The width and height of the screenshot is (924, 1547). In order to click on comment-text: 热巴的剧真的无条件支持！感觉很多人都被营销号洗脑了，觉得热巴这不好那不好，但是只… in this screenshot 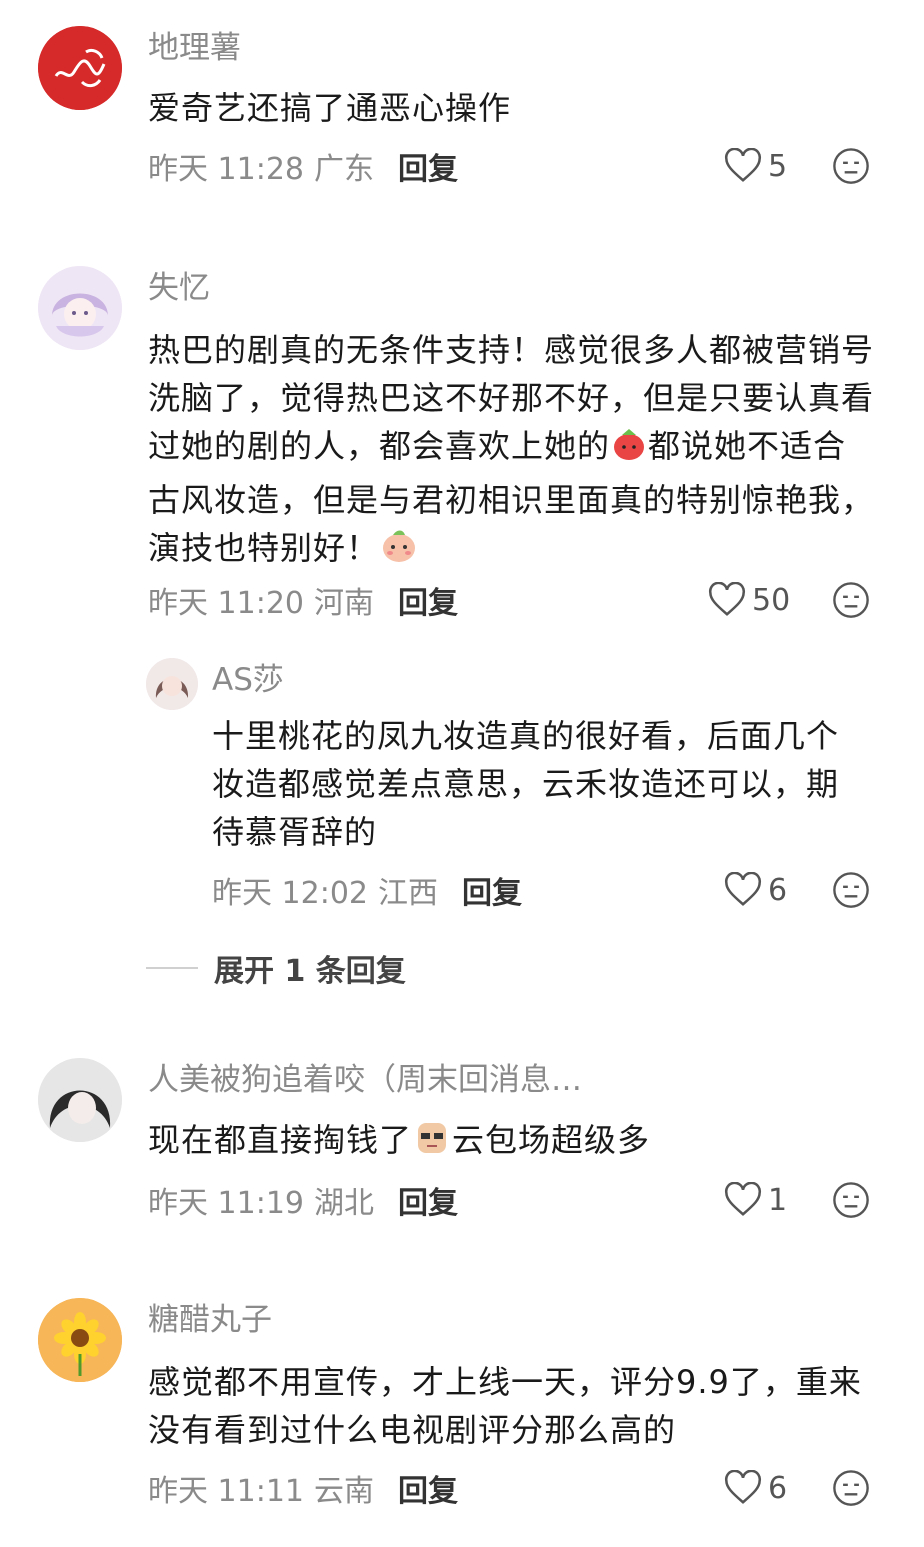, I will do `click(513, 452)`.